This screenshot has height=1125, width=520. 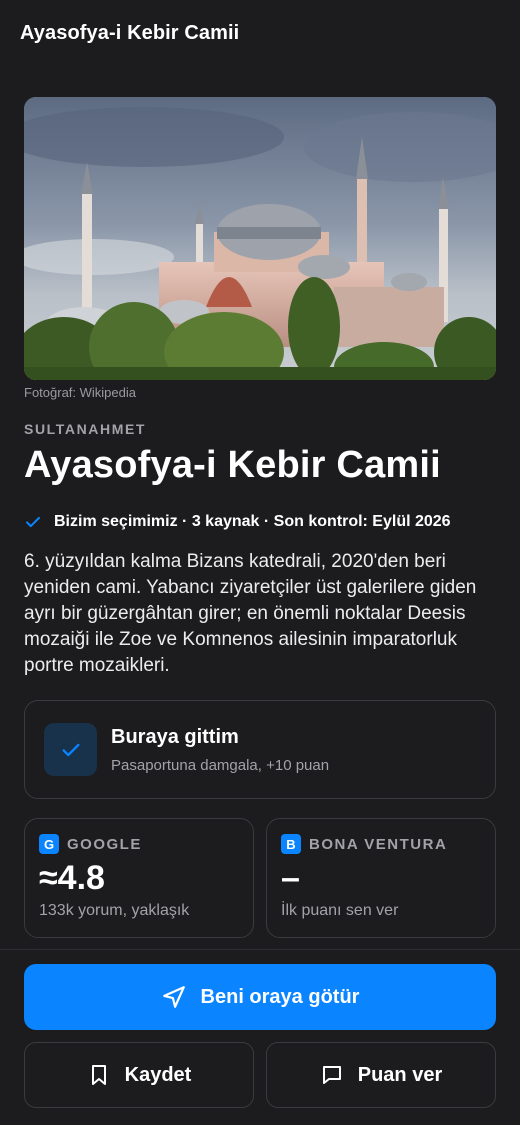 What do you see at coordinates (98, 1075) in the screenshot?
I see `bookmark-icon` at bounding box center [98, 1075].